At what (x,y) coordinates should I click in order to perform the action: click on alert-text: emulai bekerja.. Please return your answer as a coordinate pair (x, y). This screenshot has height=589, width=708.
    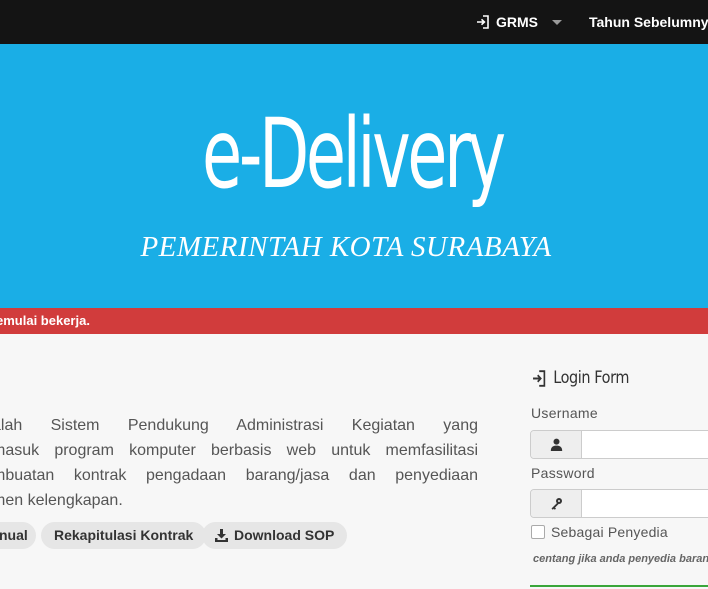
    Looking at the image, I should click on (45, 320).